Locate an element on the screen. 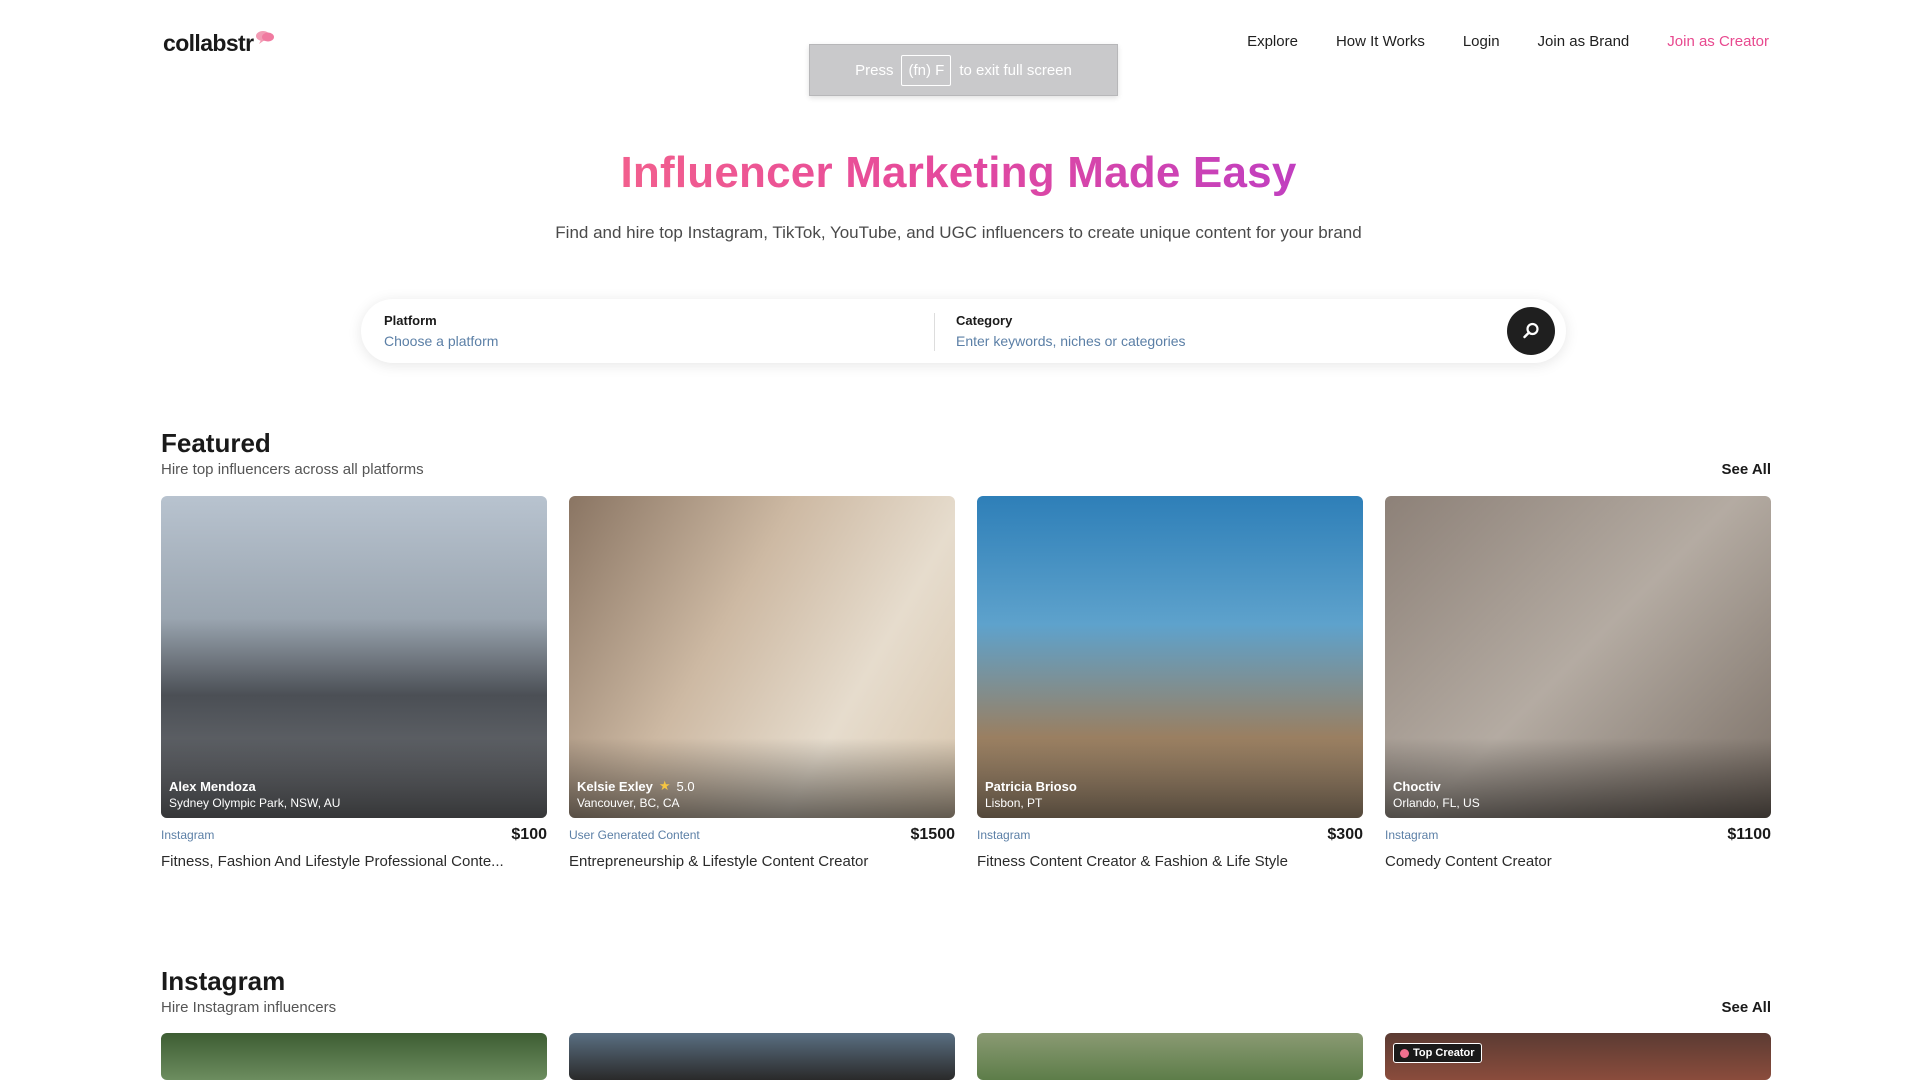 The height and width of the screenshot is (1080, 1917). featured-see-all-link: See All is located at coordinates (1746, 469).